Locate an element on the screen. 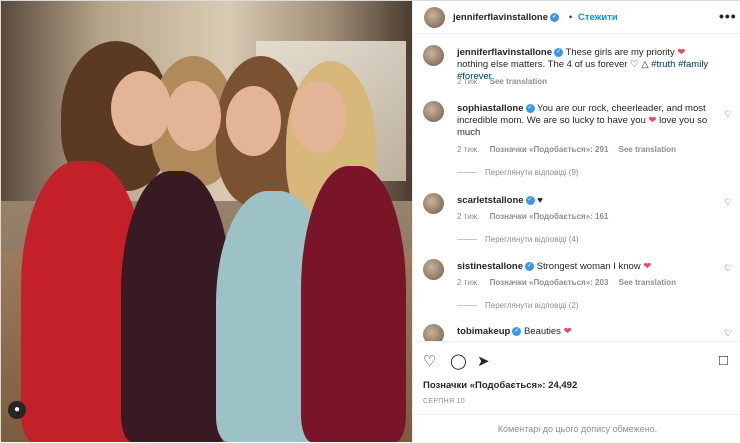 The width and height of the screenshot is (740, 443). follow-button: Стежити is located at coordinates (598, 17).